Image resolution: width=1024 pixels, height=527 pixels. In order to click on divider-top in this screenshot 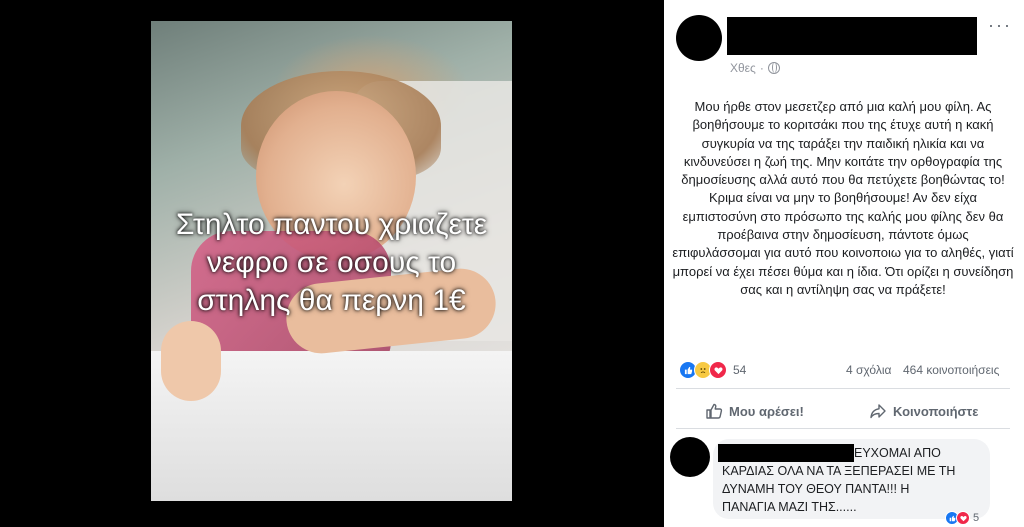, I will do `click(843, 388)`.